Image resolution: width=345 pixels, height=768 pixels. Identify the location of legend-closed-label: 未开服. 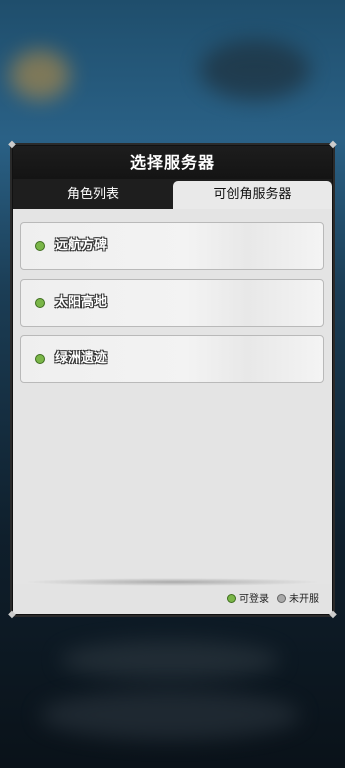
(304, 599).